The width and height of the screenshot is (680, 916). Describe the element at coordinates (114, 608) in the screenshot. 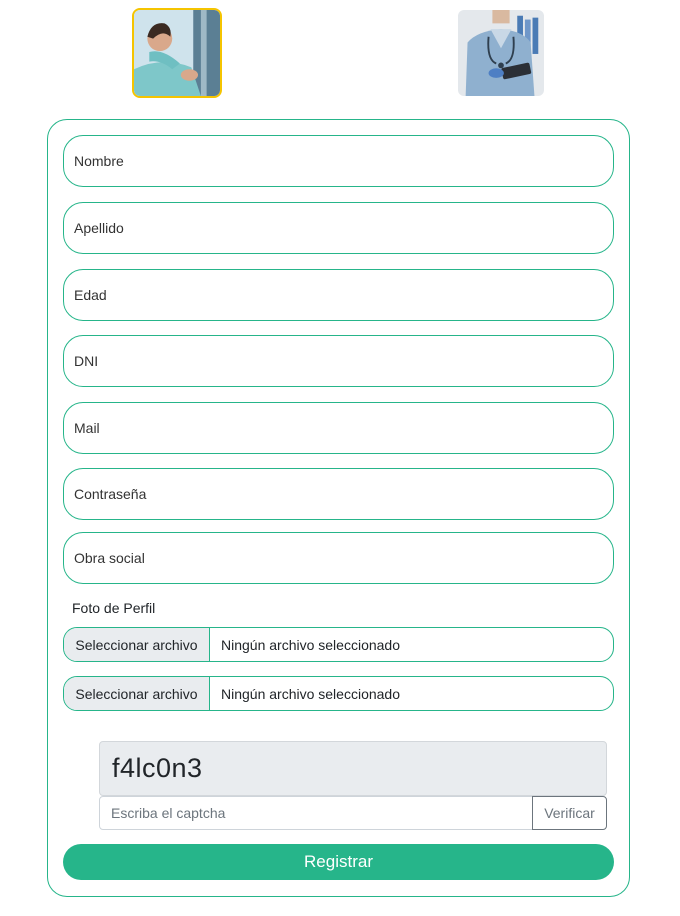

I see `profile-photo-label: Foto de Perfil` at that location.